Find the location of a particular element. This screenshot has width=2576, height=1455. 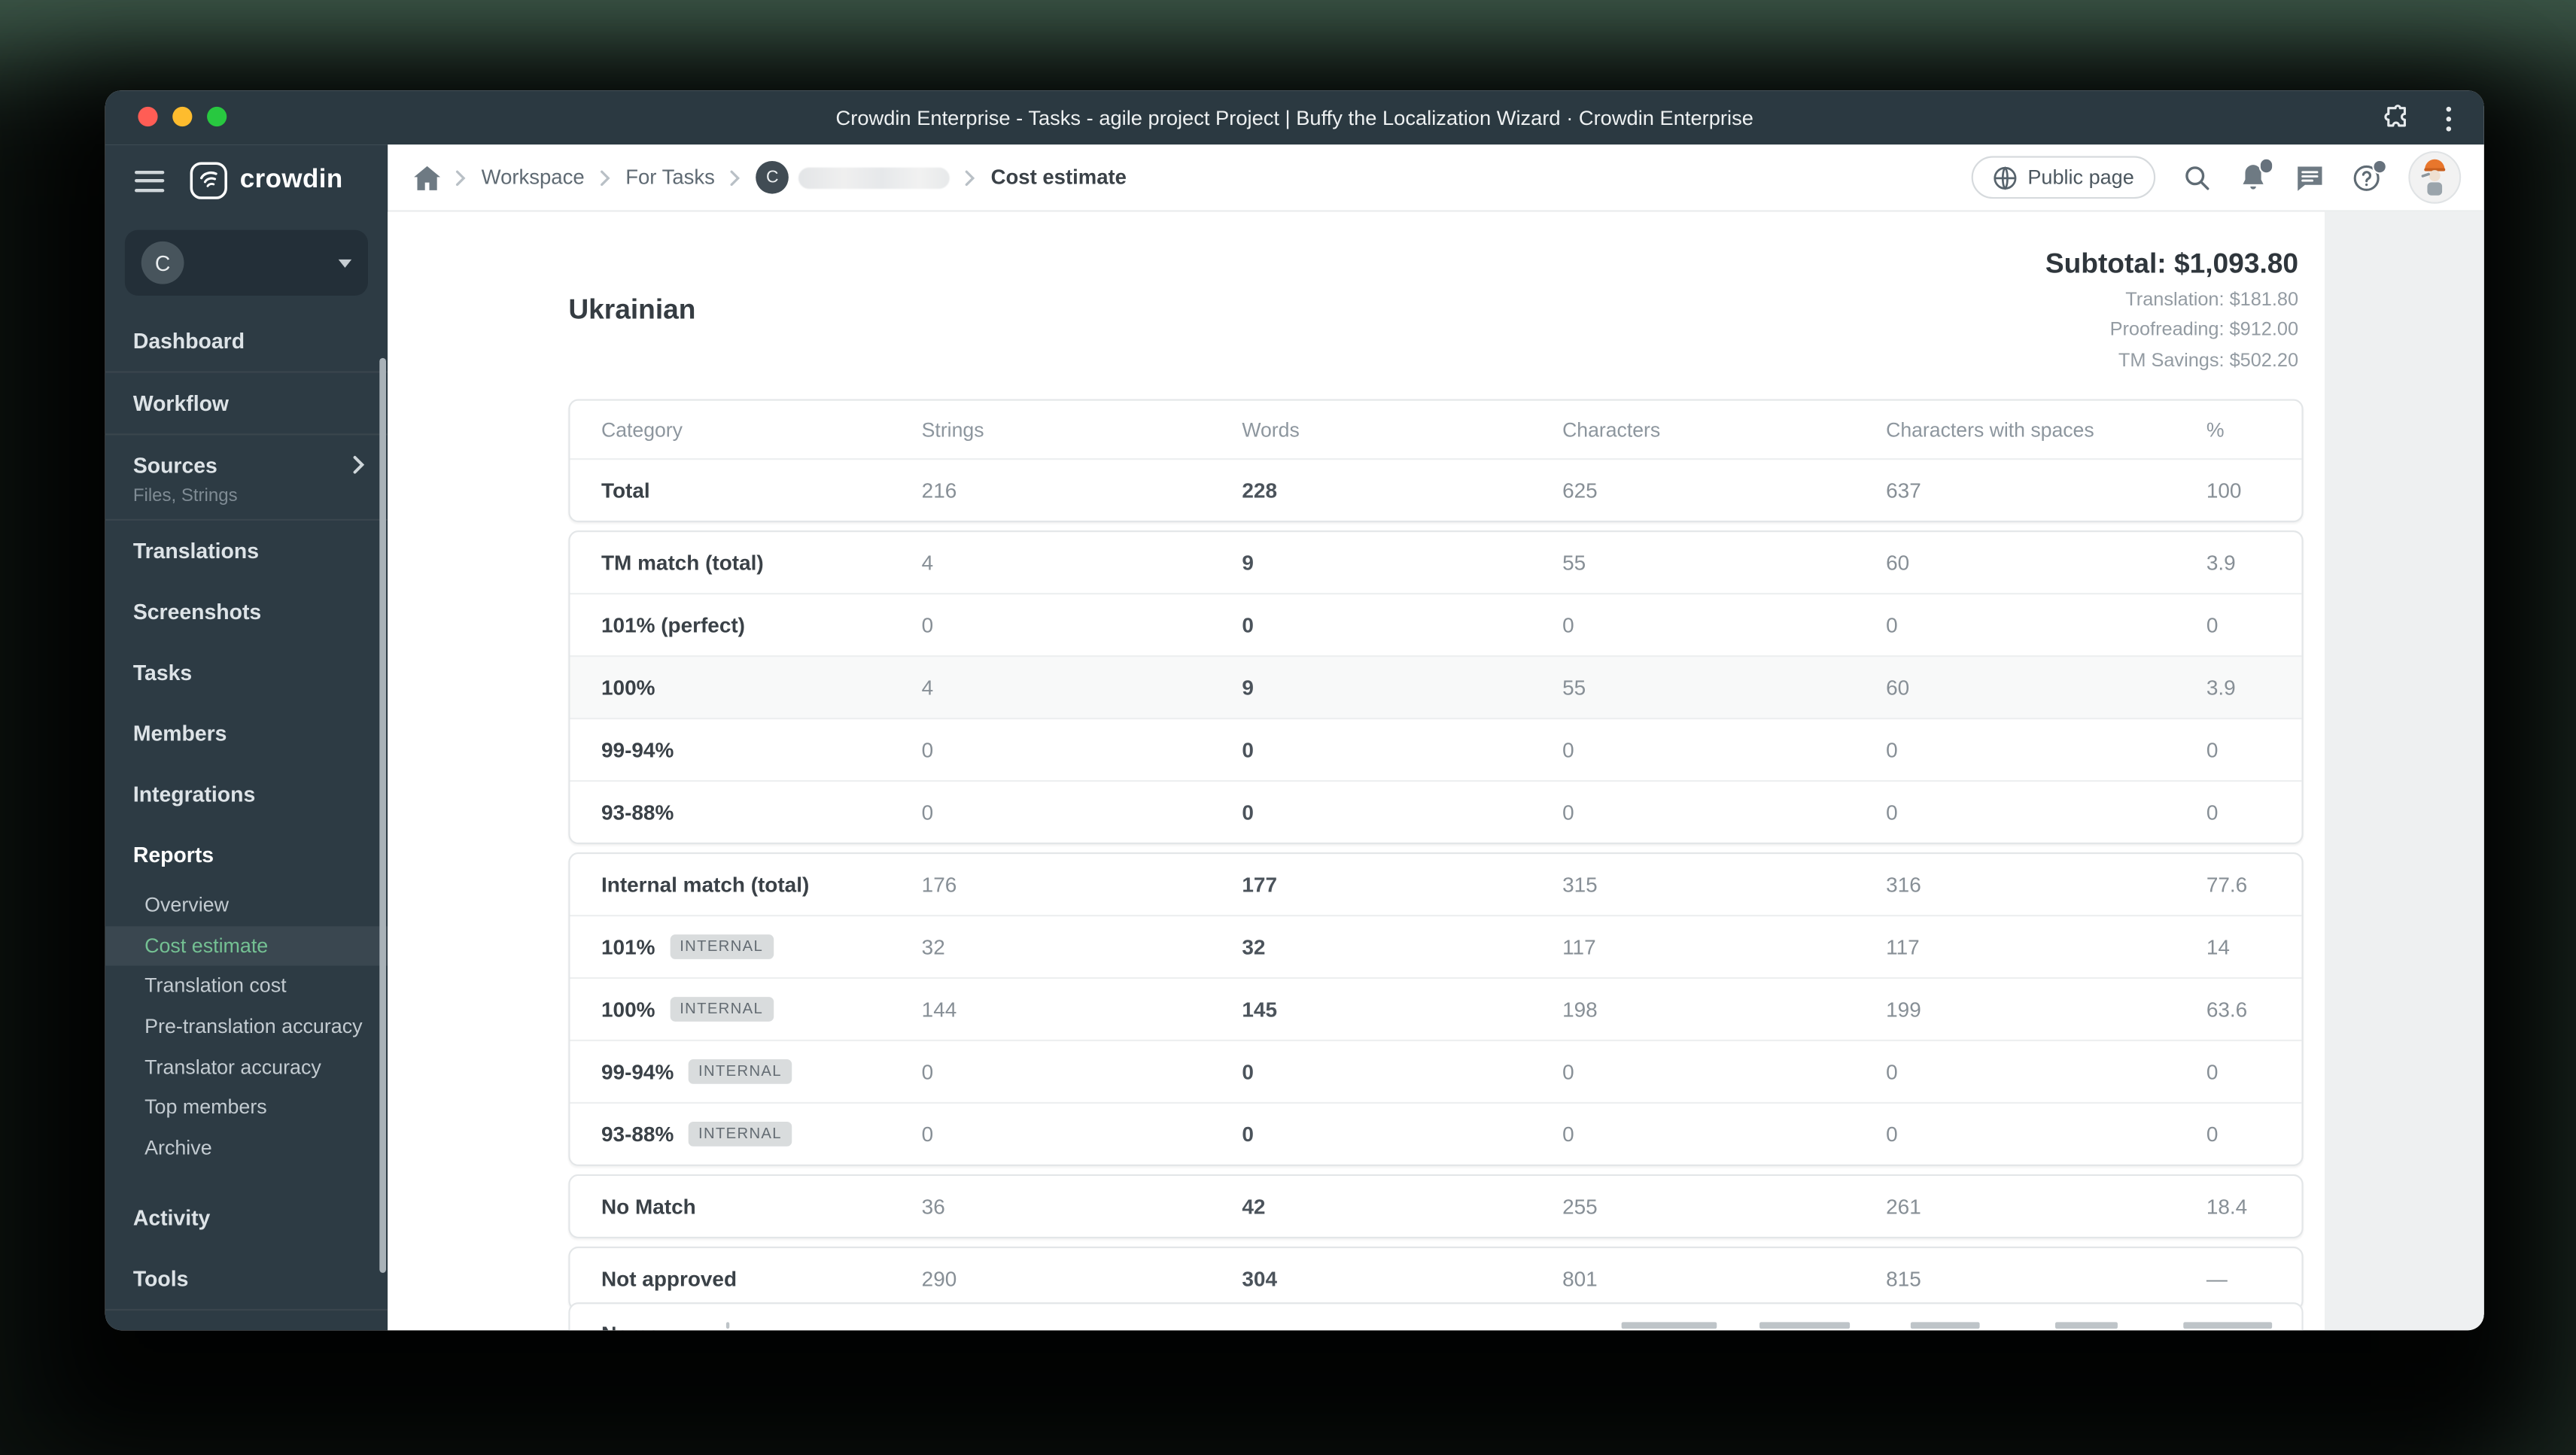

sidebar-item-integrations: Integrations is located at coordinates (246, 794).